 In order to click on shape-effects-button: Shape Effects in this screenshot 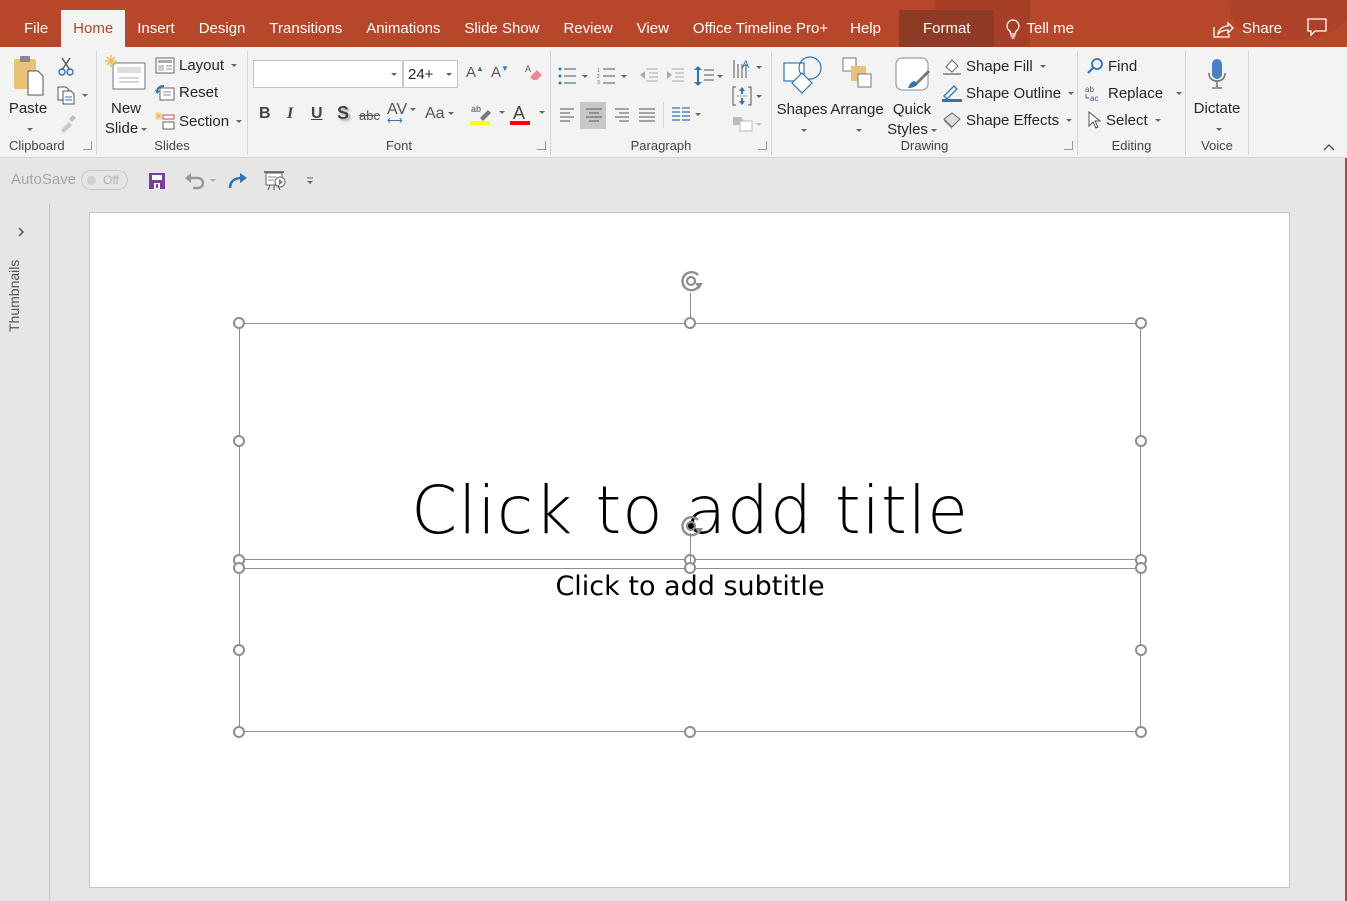, I will do `click(1007, 120)`.